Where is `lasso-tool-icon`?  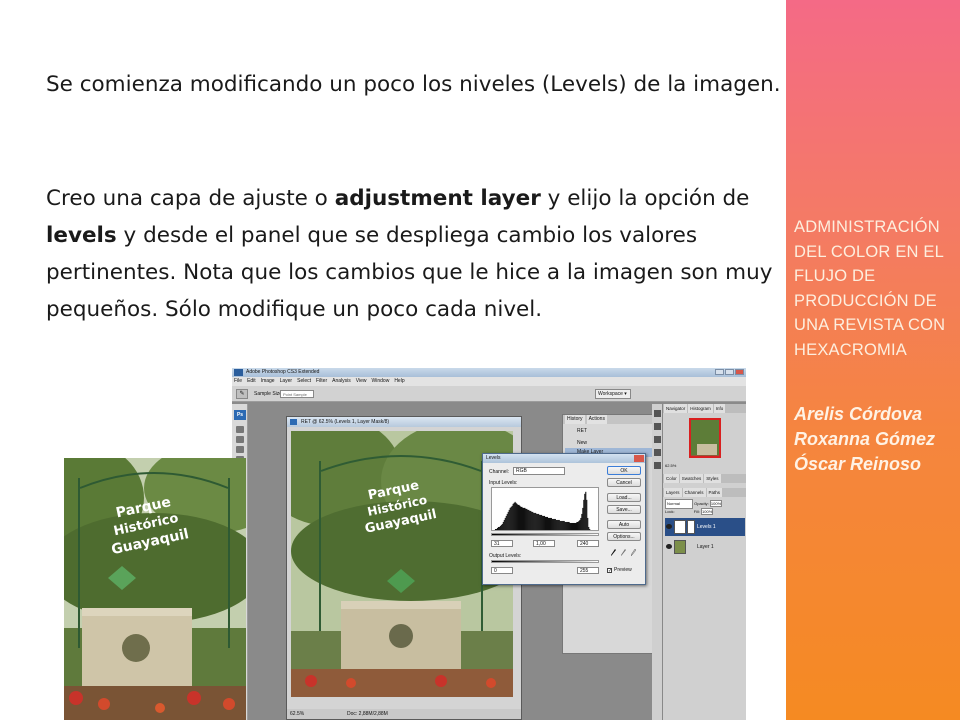 lasso-tool-icon is located at coordinates (240, 449).